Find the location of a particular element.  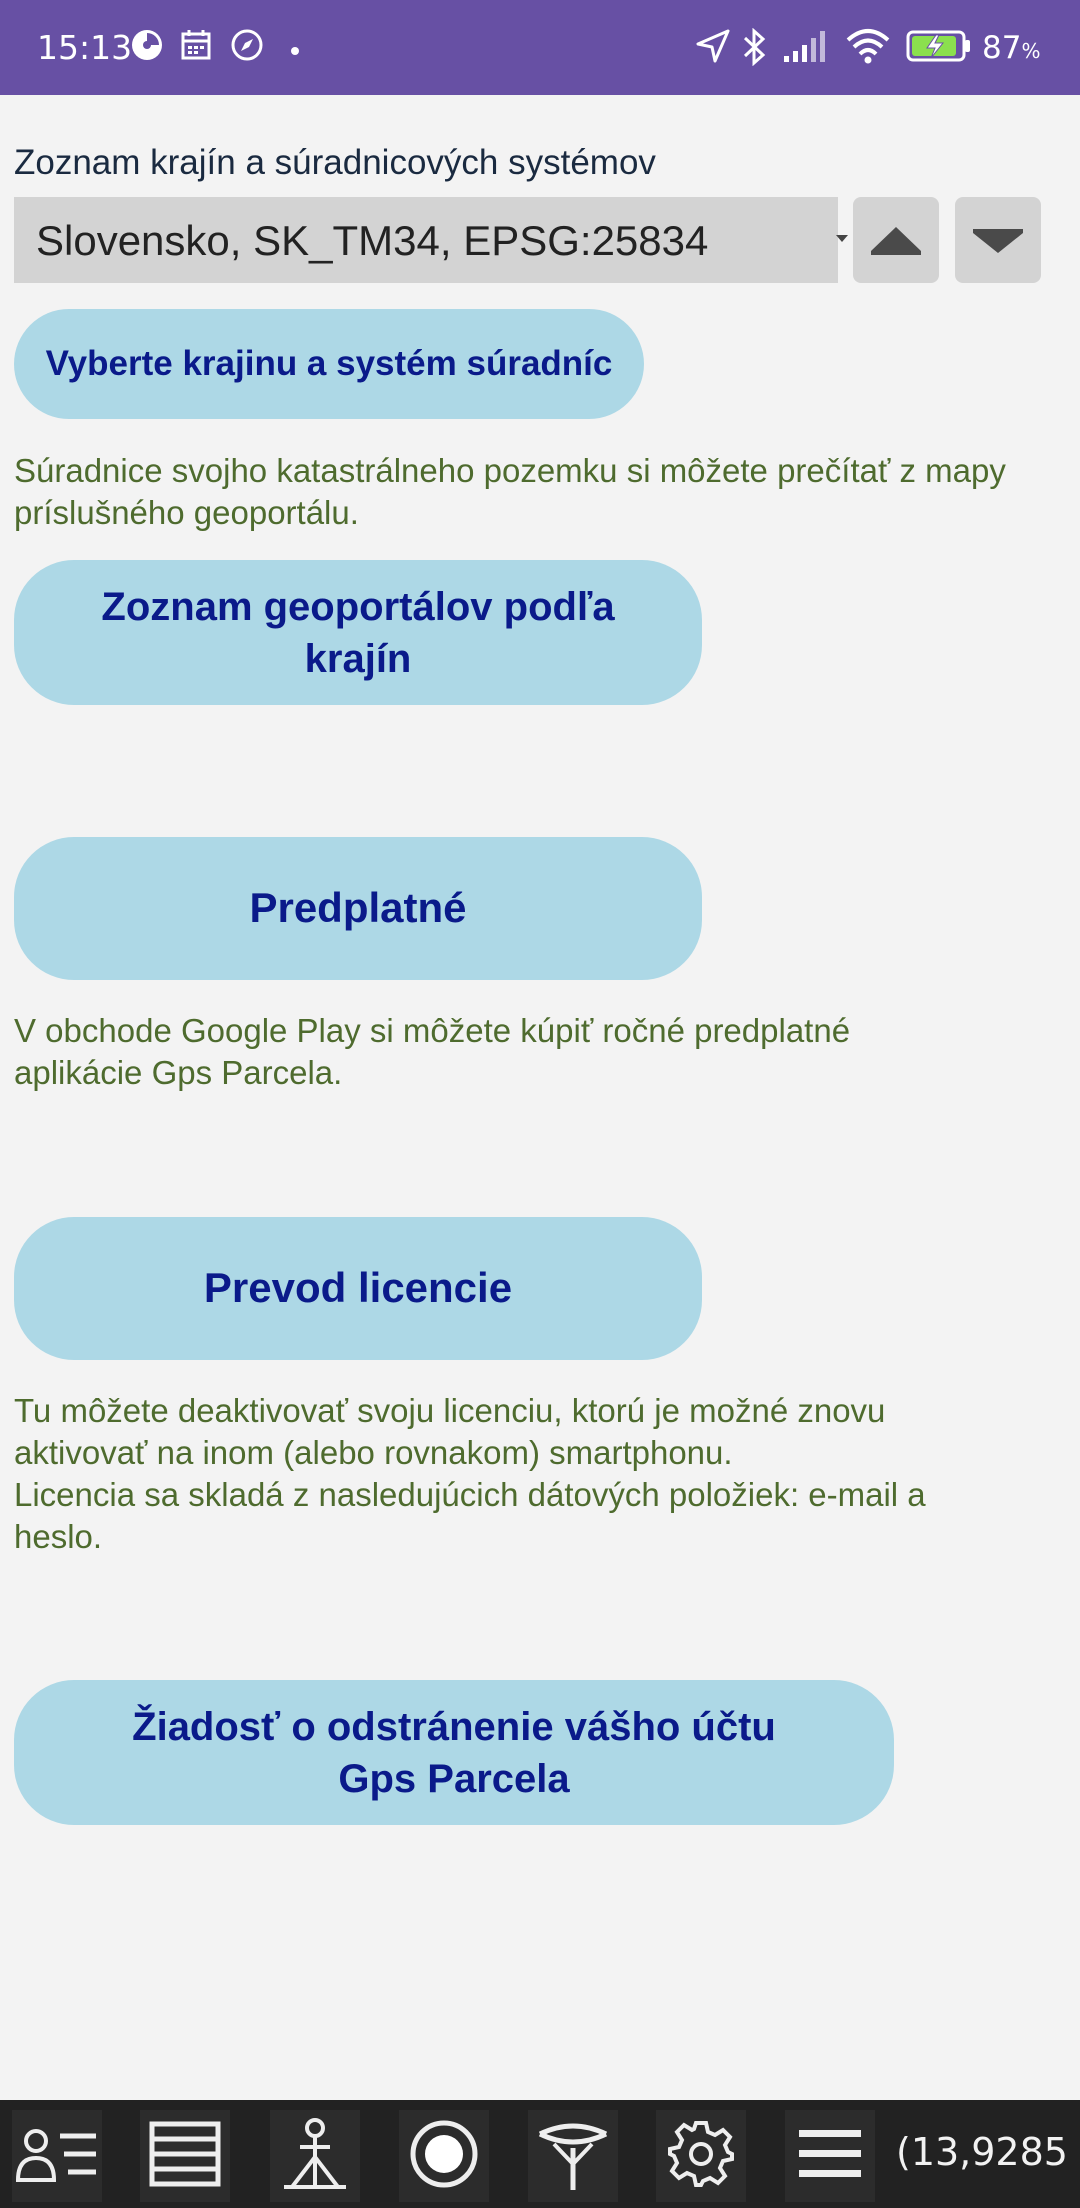

compass-icon is located at coordinates (247, 47).